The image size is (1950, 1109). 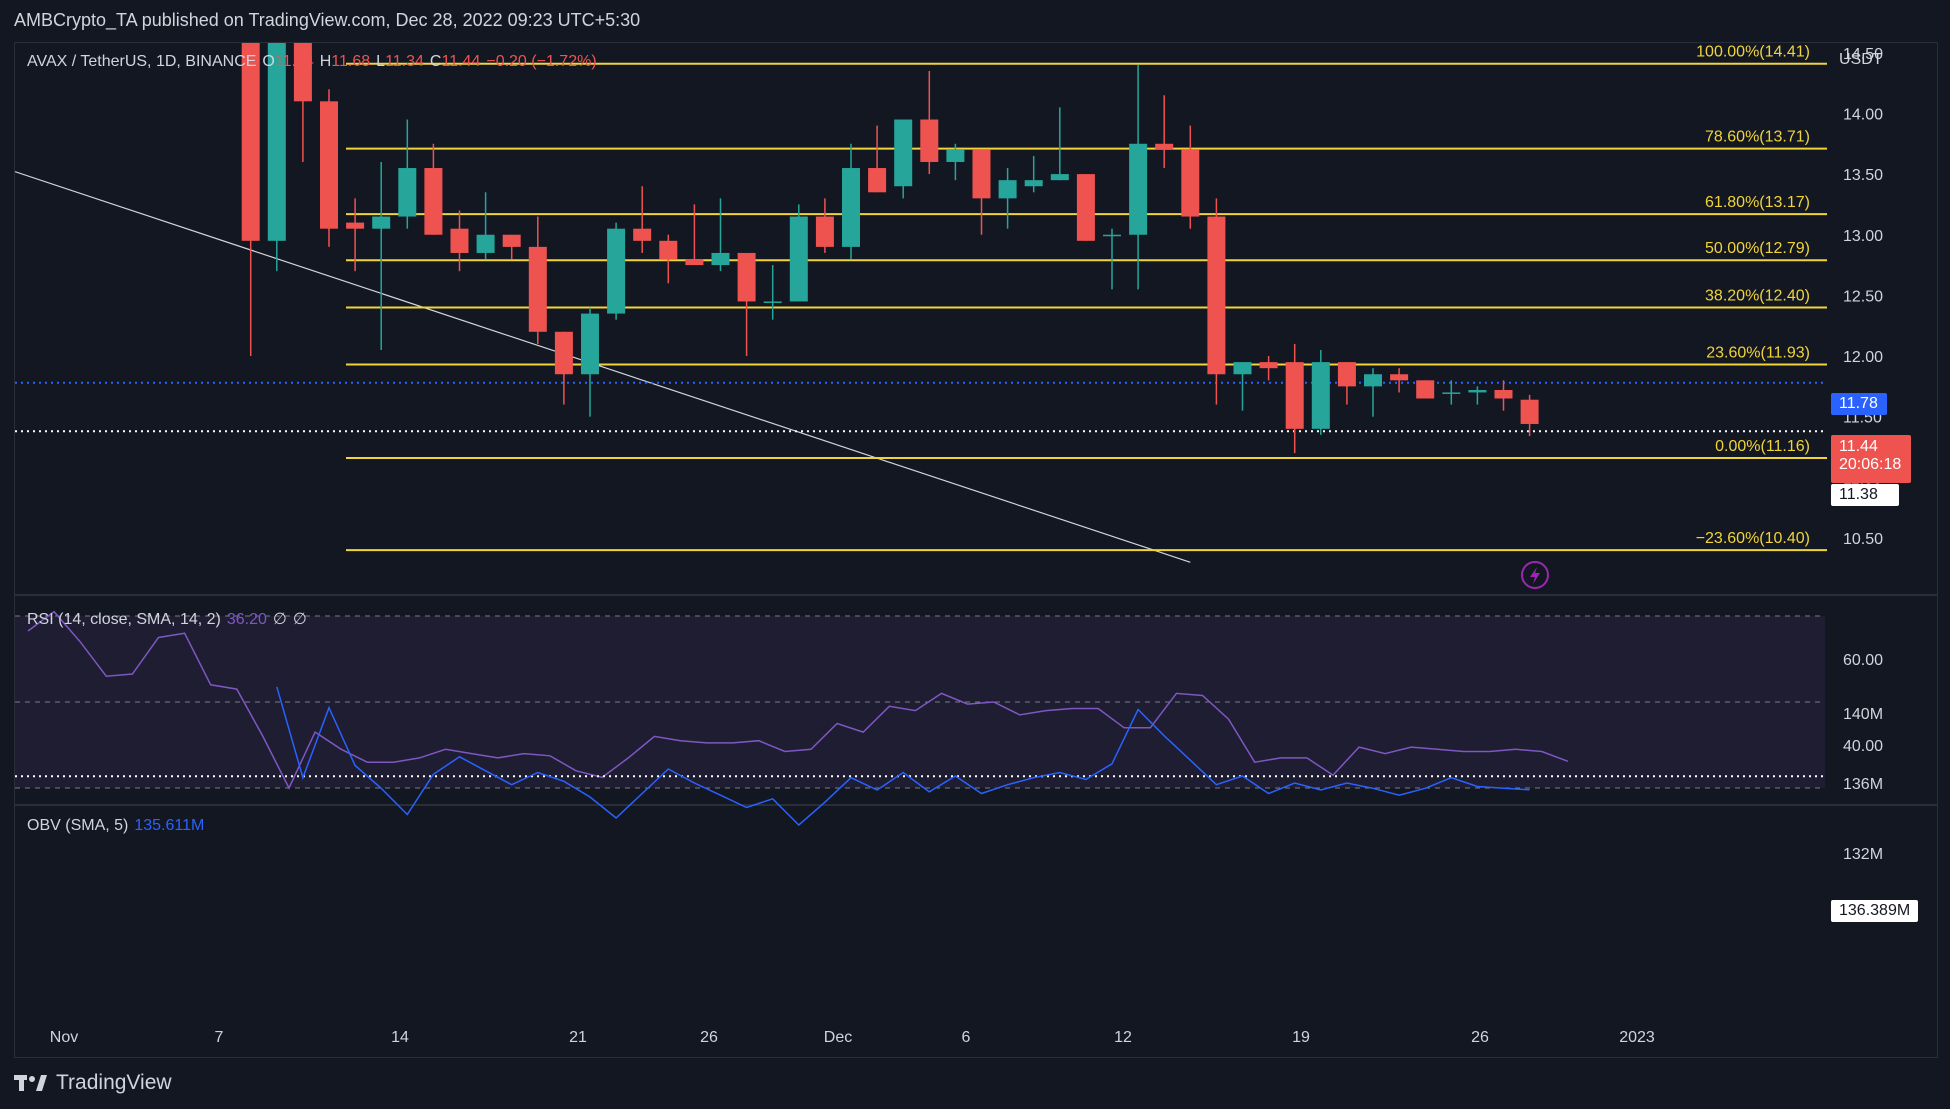 I want to click on legend-c-value: 11.44, so click(x=461, y=61).